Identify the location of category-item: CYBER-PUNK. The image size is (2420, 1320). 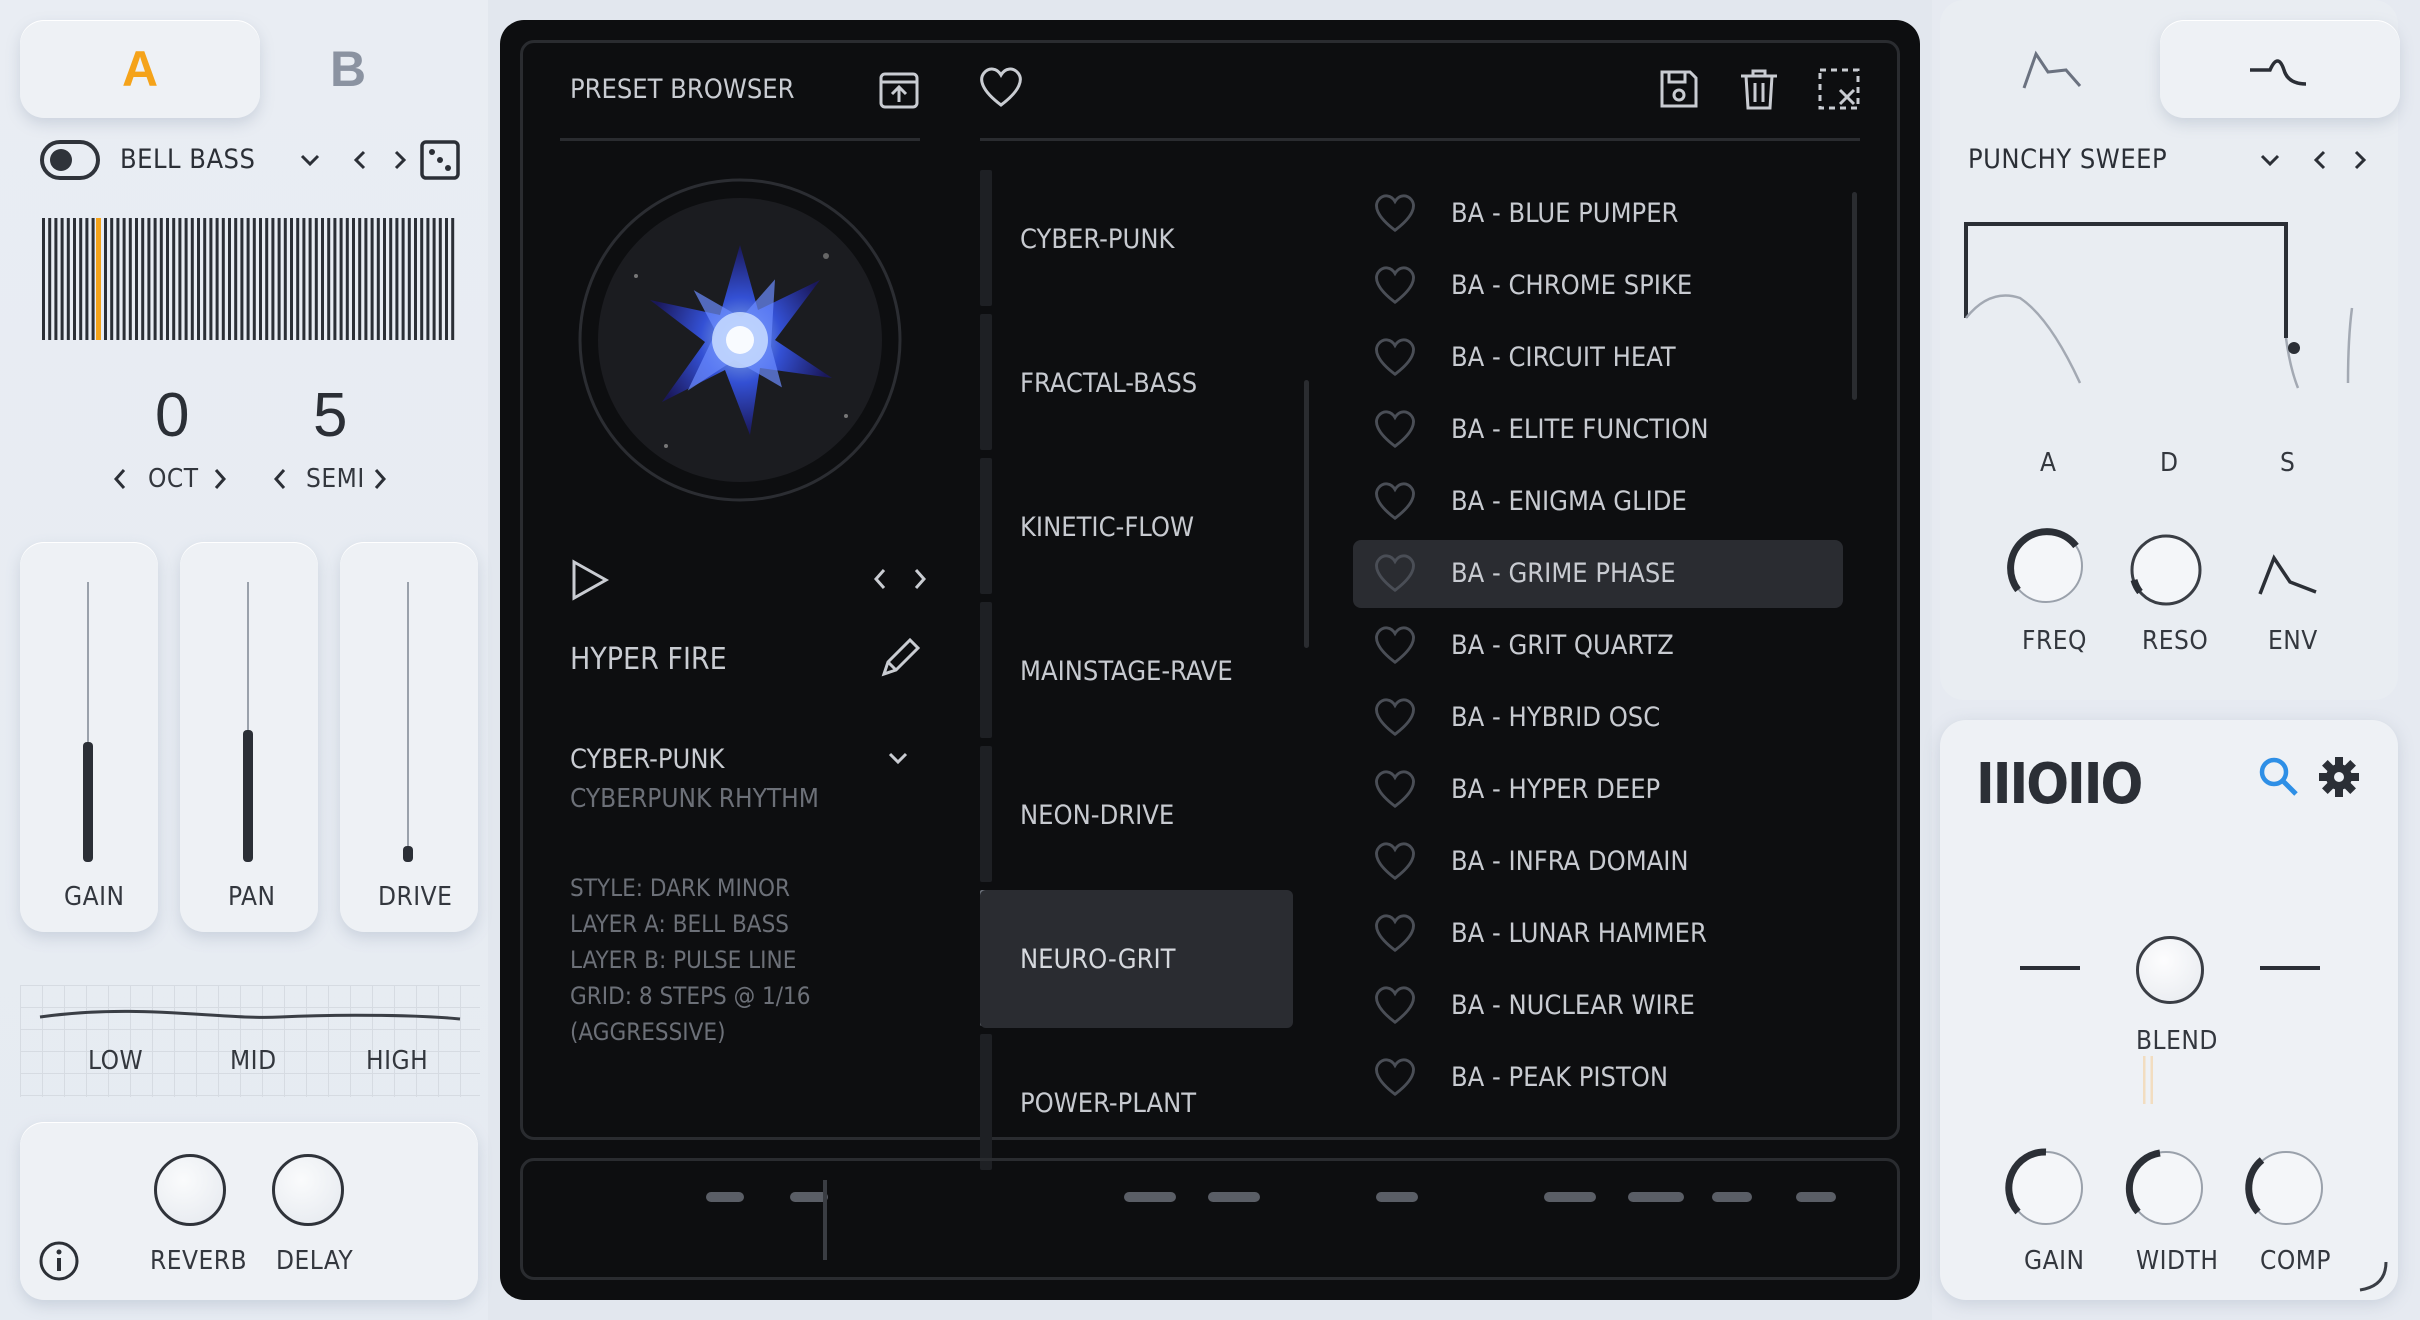
(1136, 239).